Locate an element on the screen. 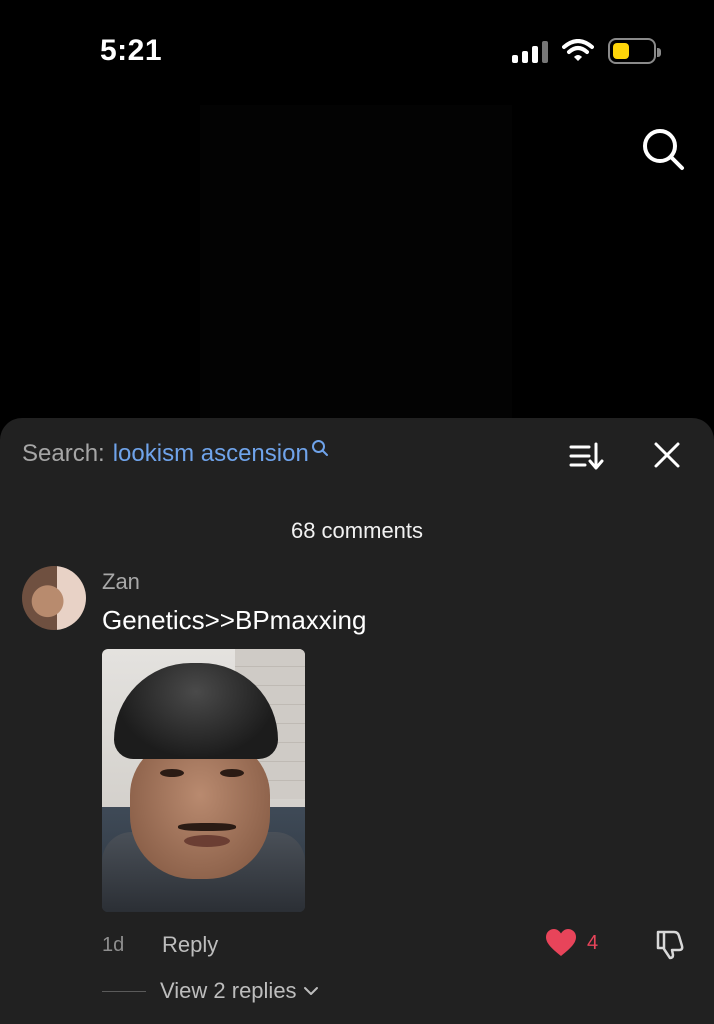 The width and height of the screenshot is (714, 1024). dislike-icon is located at coordinates (670, 944).